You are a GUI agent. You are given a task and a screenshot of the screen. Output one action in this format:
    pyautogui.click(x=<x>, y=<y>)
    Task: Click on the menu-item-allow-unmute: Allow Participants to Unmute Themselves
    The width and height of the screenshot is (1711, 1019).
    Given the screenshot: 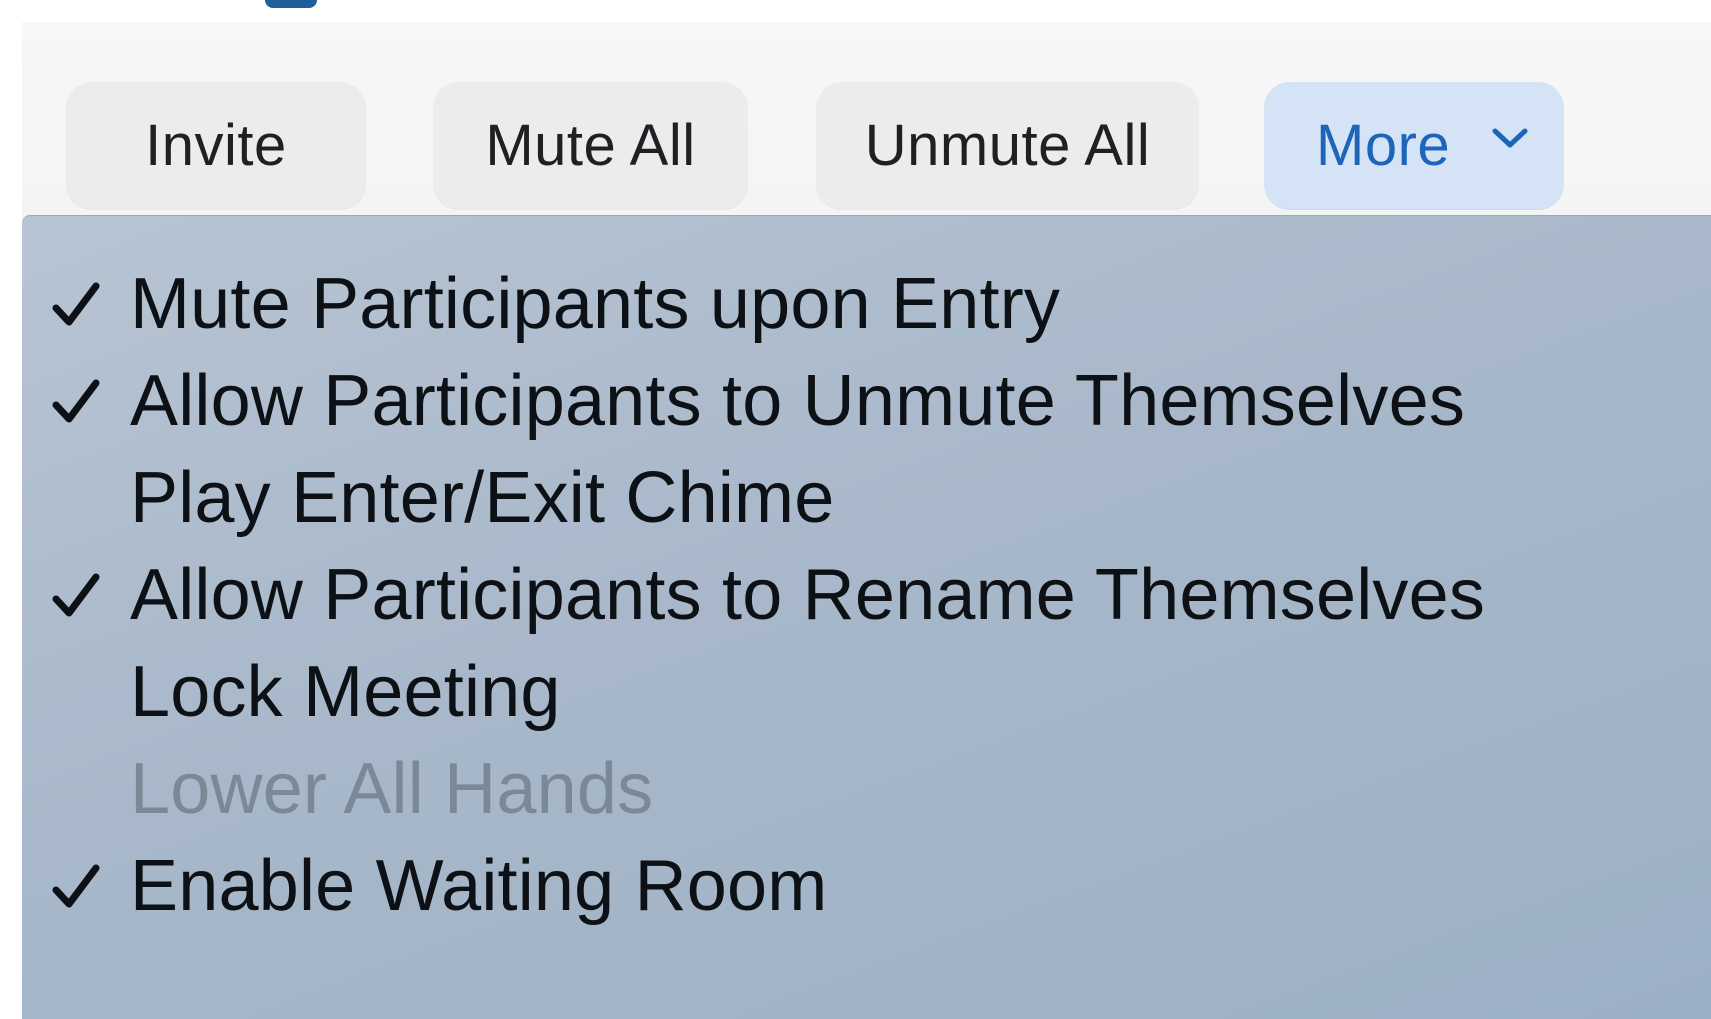 What is the action you would take?
    pyautogui.click(x=822, y=401)
    